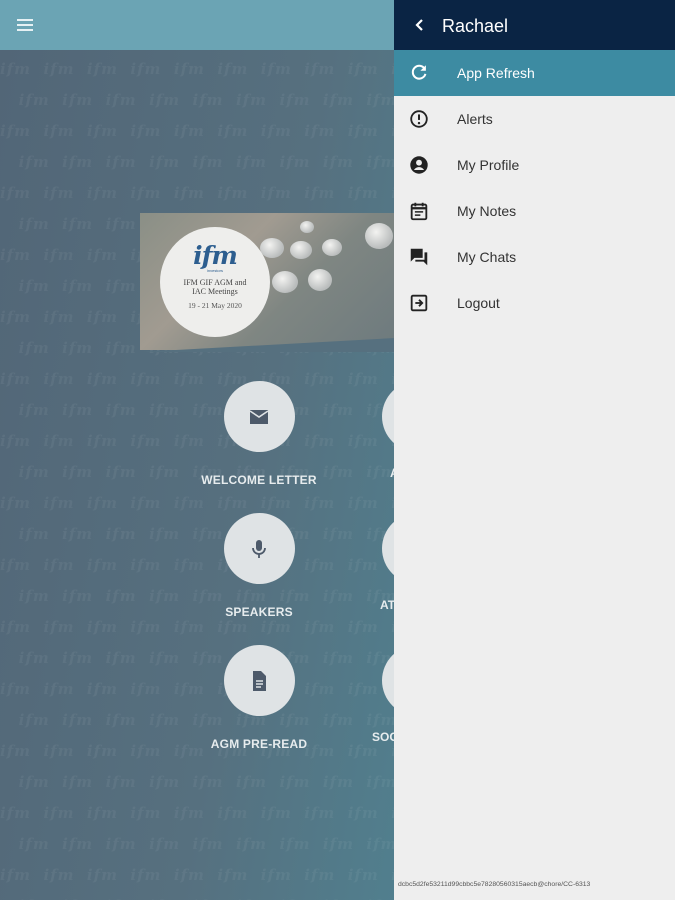 Image resolution: width=675 pixels, height=900 pixels. What do you see at coordinates (419, 119) in the screenshot?
I see `alert-circle-icon` at bounding box center [419, 119].